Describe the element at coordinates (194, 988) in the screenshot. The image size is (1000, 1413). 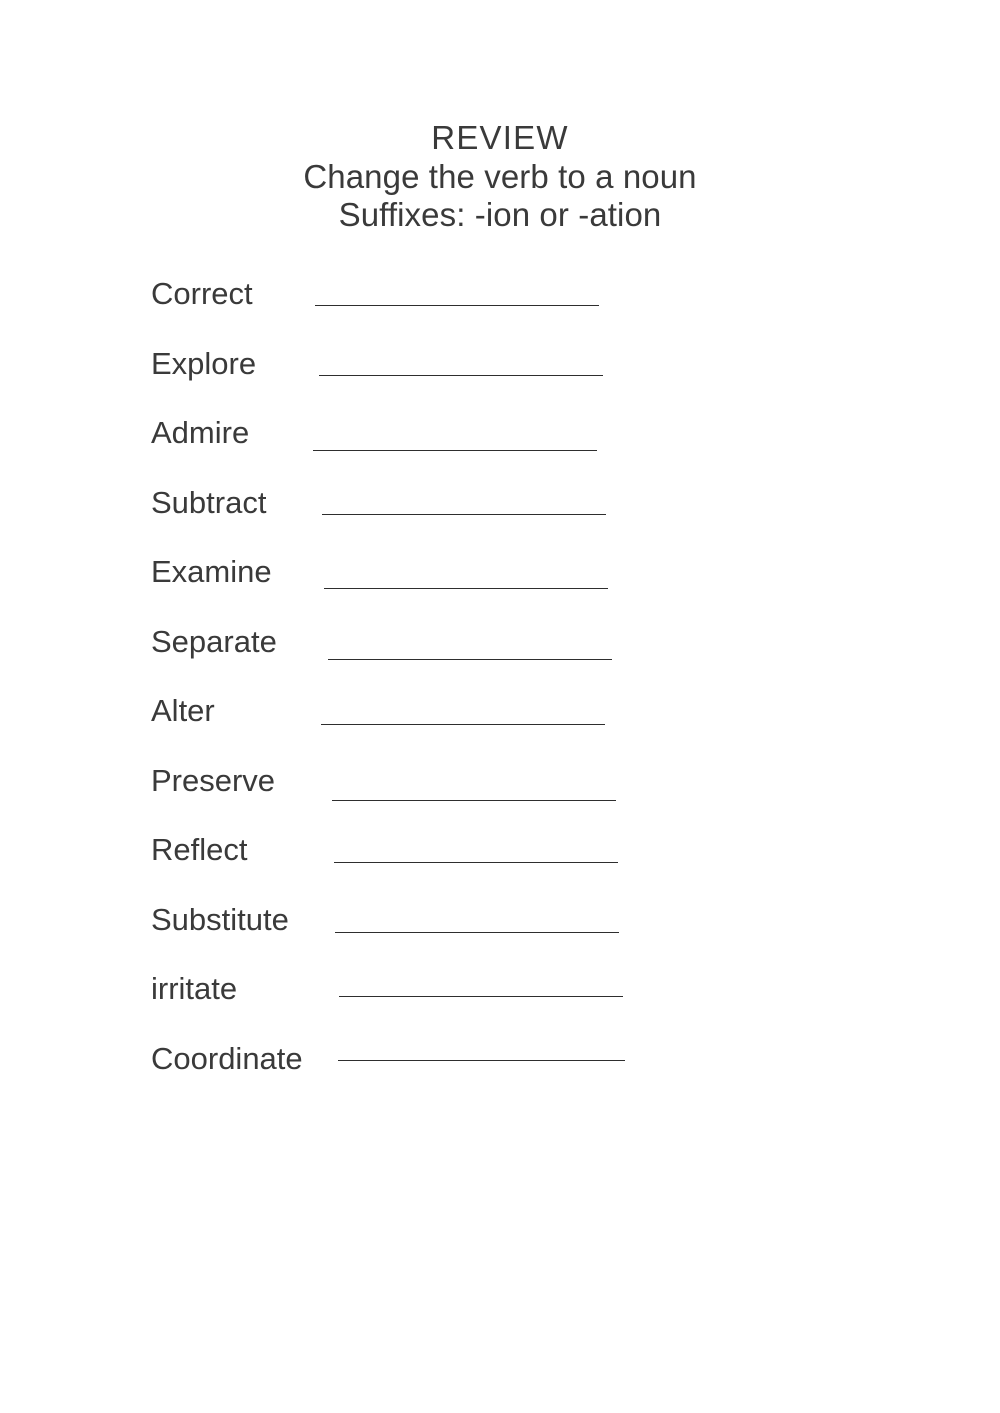
I see `verb-label: irritate` at that location.